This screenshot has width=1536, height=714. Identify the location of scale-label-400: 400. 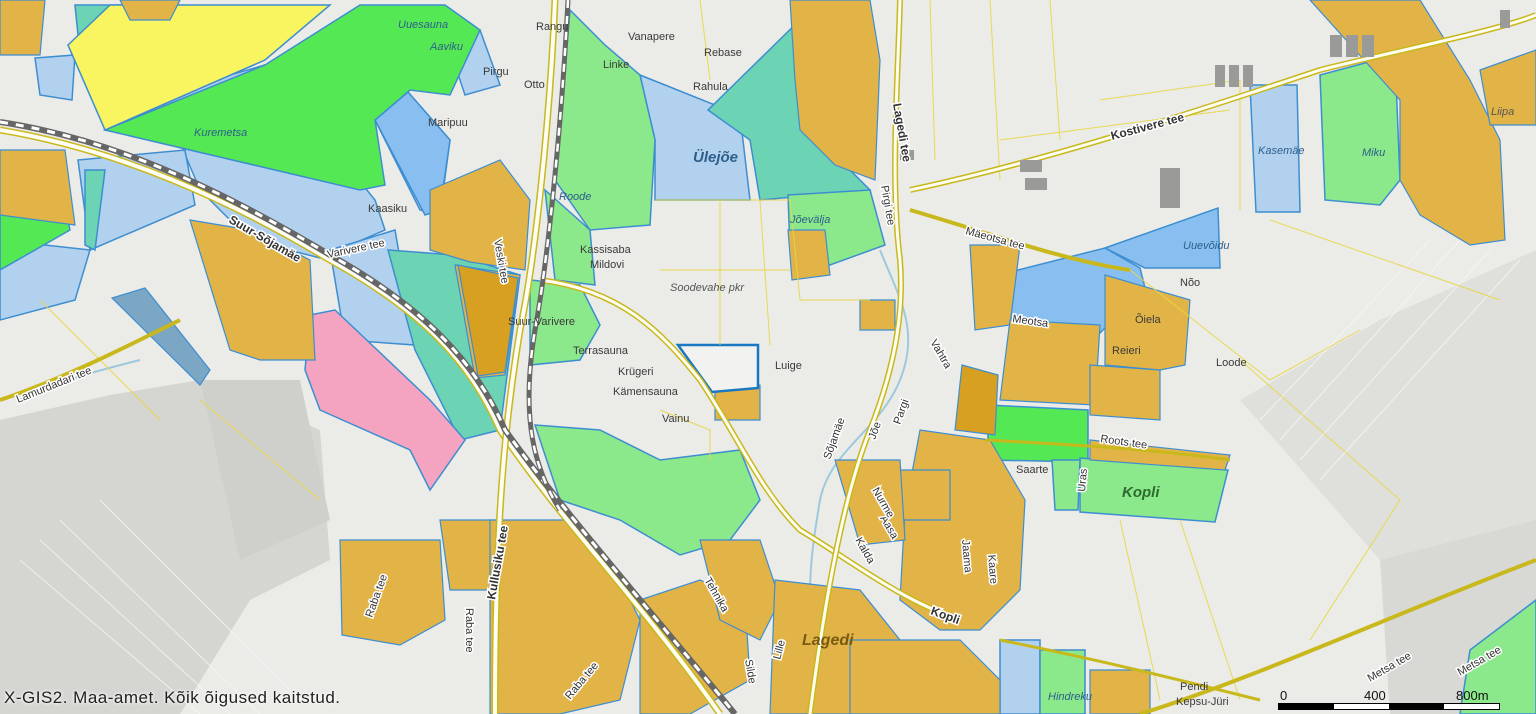
(1375, 695).